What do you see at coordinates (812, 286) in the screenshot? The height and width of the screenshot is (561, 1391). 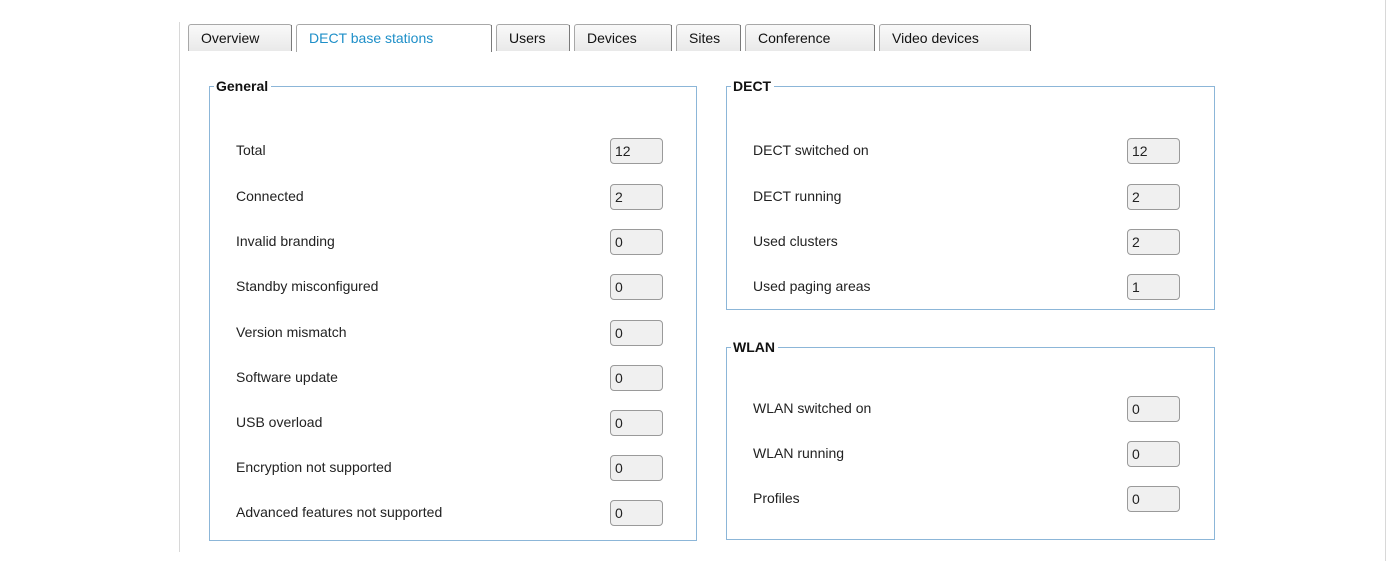 I see `used-paging-areas-label: Used paging areas` at bounding box center [812, 286].